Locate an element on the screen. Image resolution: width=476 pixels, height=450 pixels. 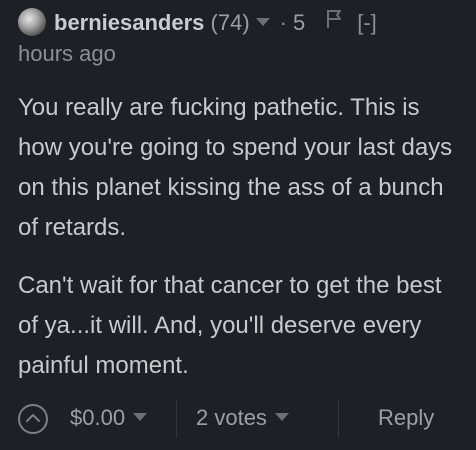
collapse-button: [-] is located at coordinates (367, 22).